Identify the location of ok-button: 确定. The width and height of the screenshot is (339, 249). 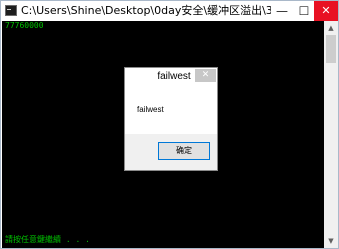
(184, 151).